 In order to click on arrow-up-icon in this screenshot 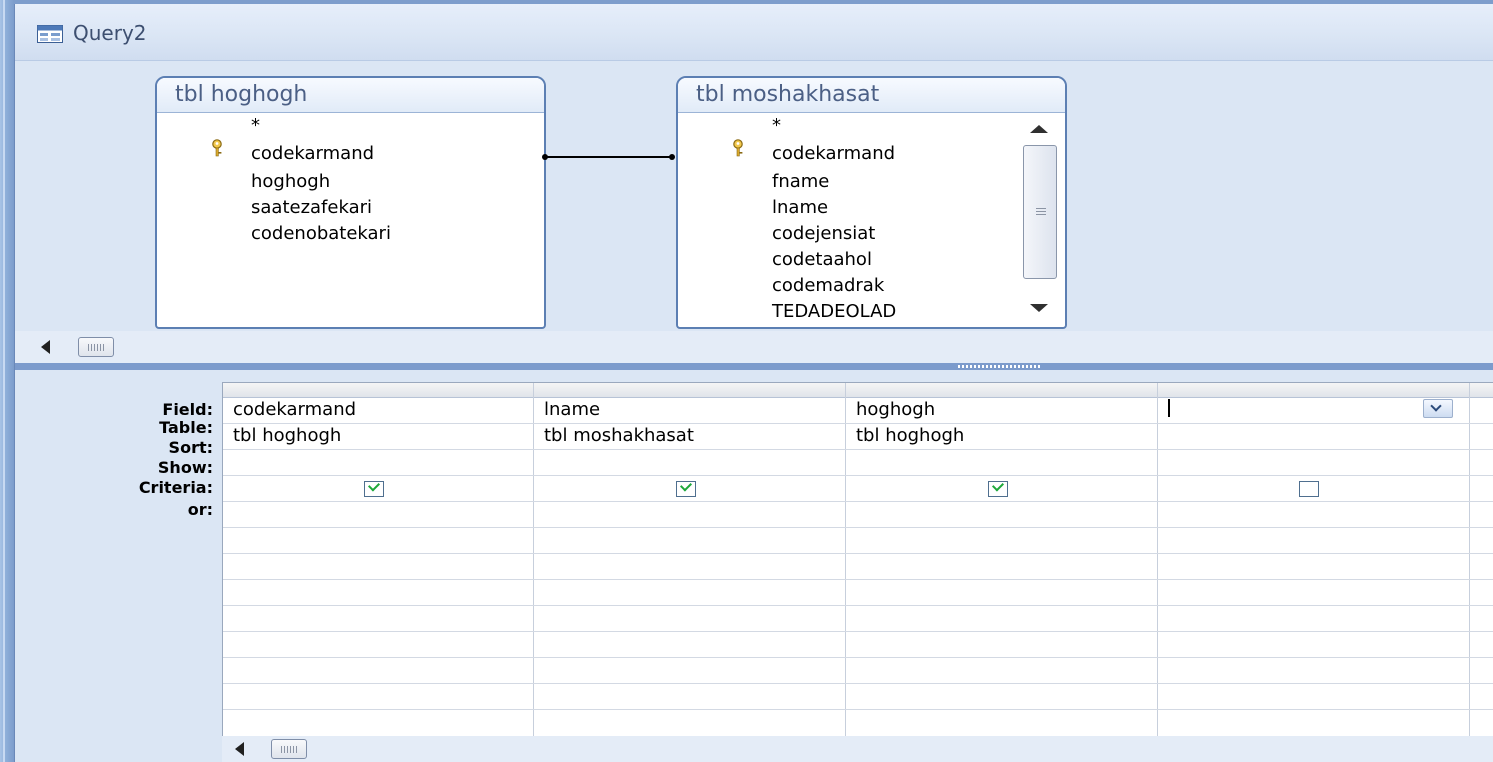, I will do `click(1039, 129)`.